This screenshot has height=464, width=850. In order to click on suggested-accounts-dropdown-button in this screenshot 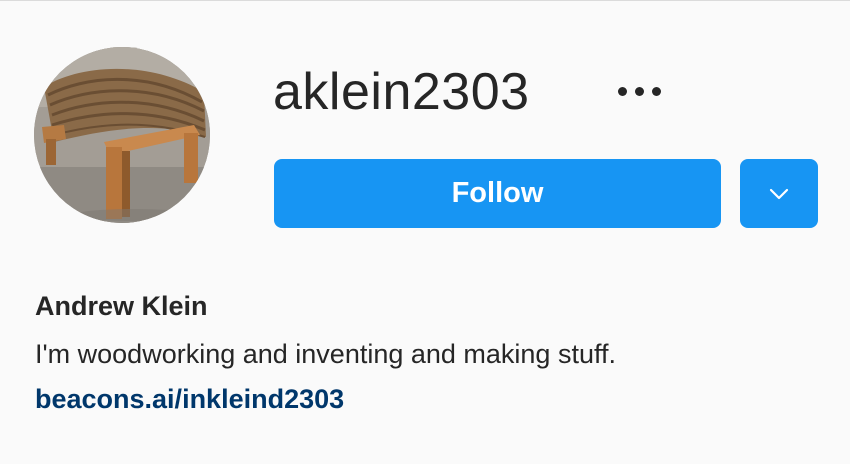, I will do `click(779, 193)`.